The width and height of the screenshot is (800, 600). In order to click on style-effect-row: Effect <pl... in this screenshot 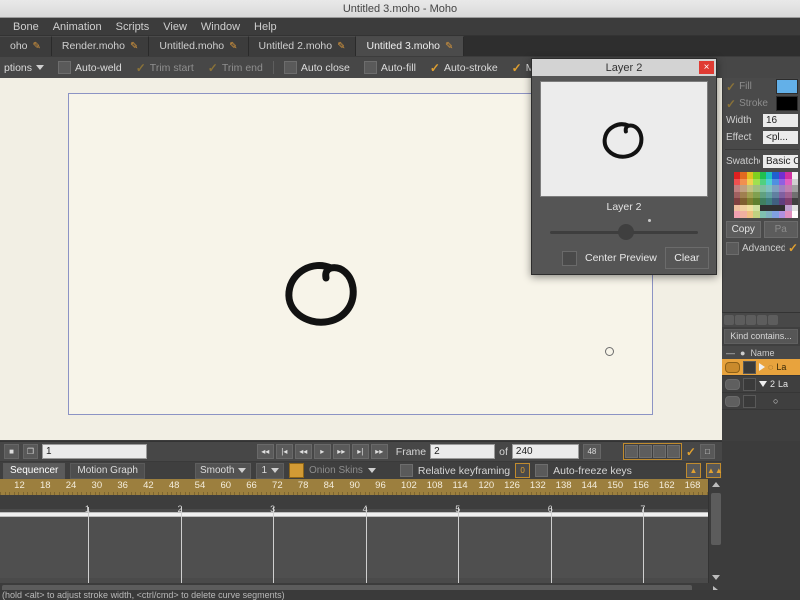, I will do `click(761, 137)`.